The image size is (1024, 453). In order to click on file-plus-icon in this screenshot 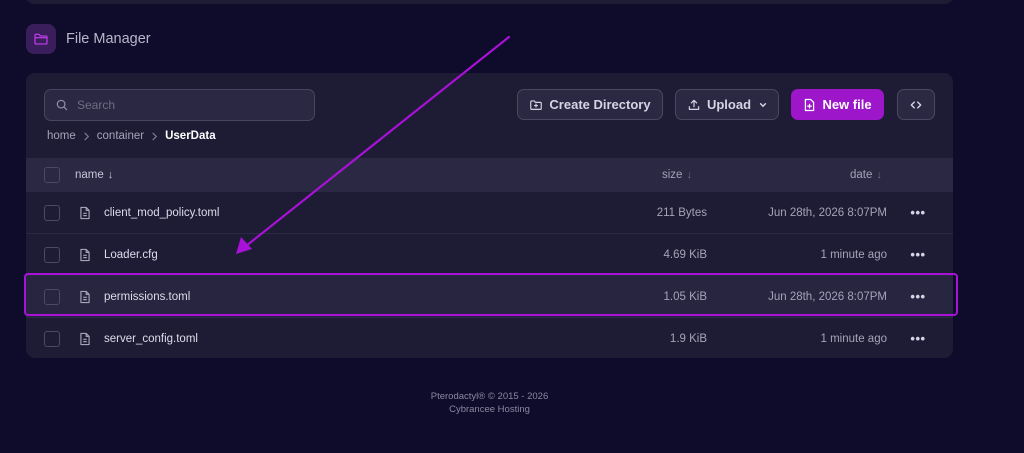, I will do `click(809, 105)`.